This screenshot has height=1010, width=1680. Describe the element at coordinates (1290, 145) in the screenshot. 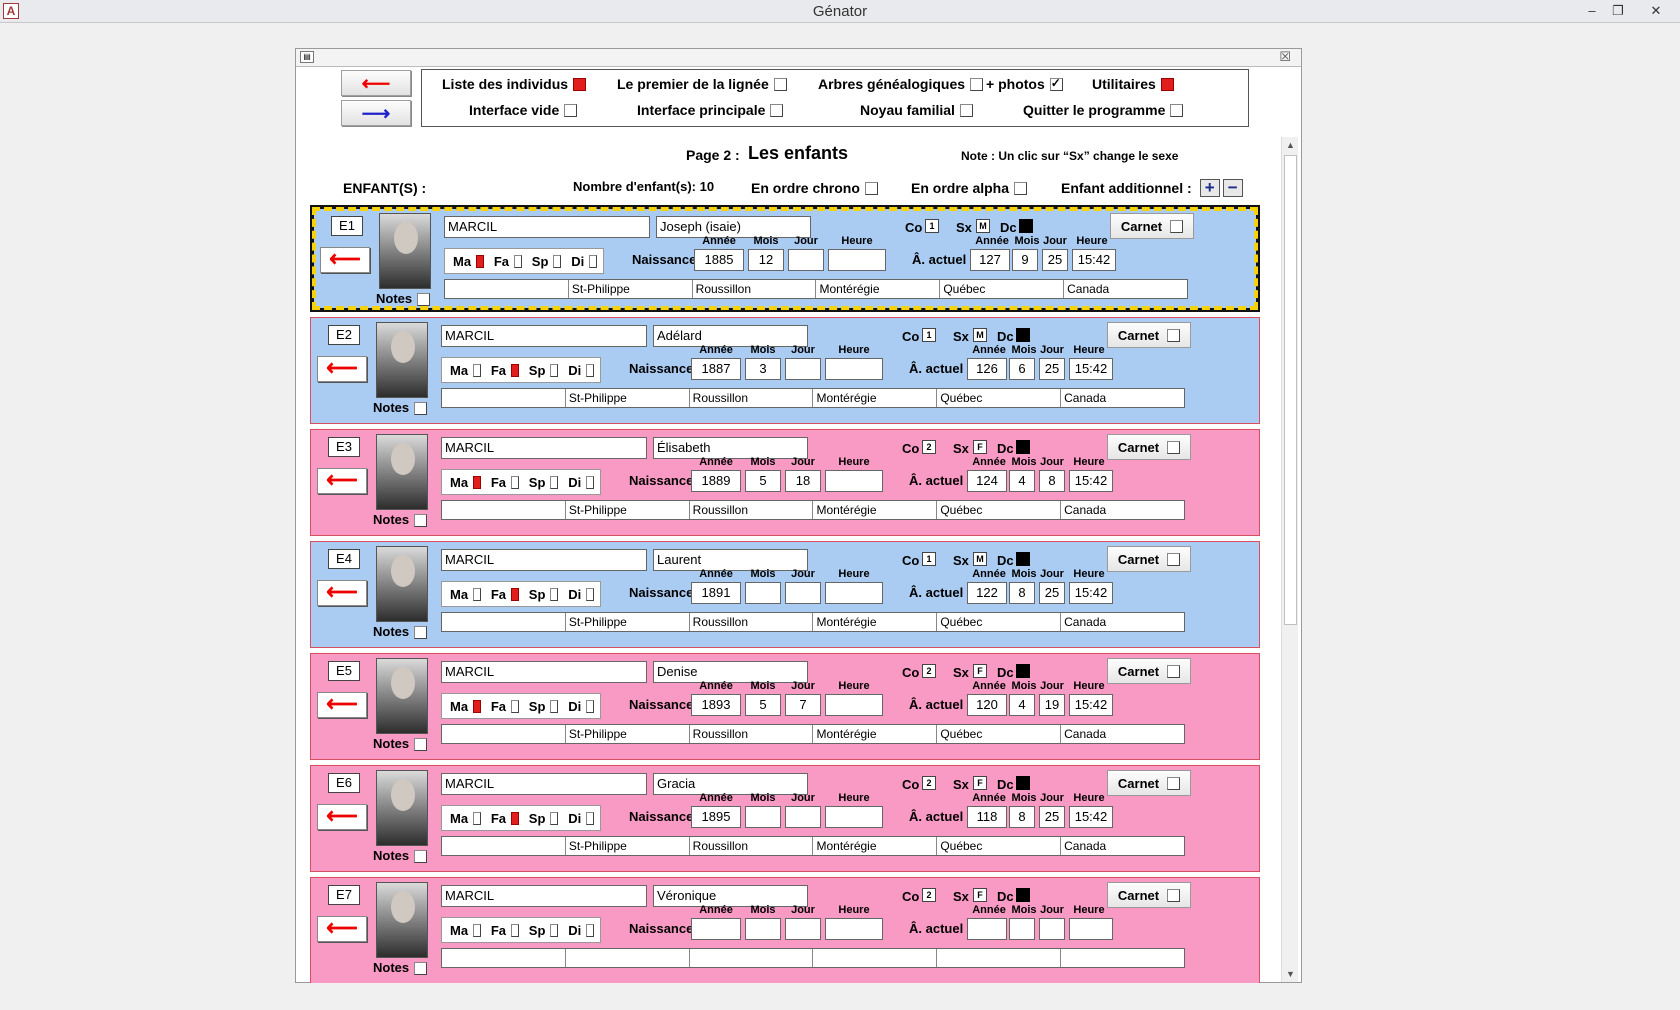

I see `scroll-up-icon: ▲` at that location.